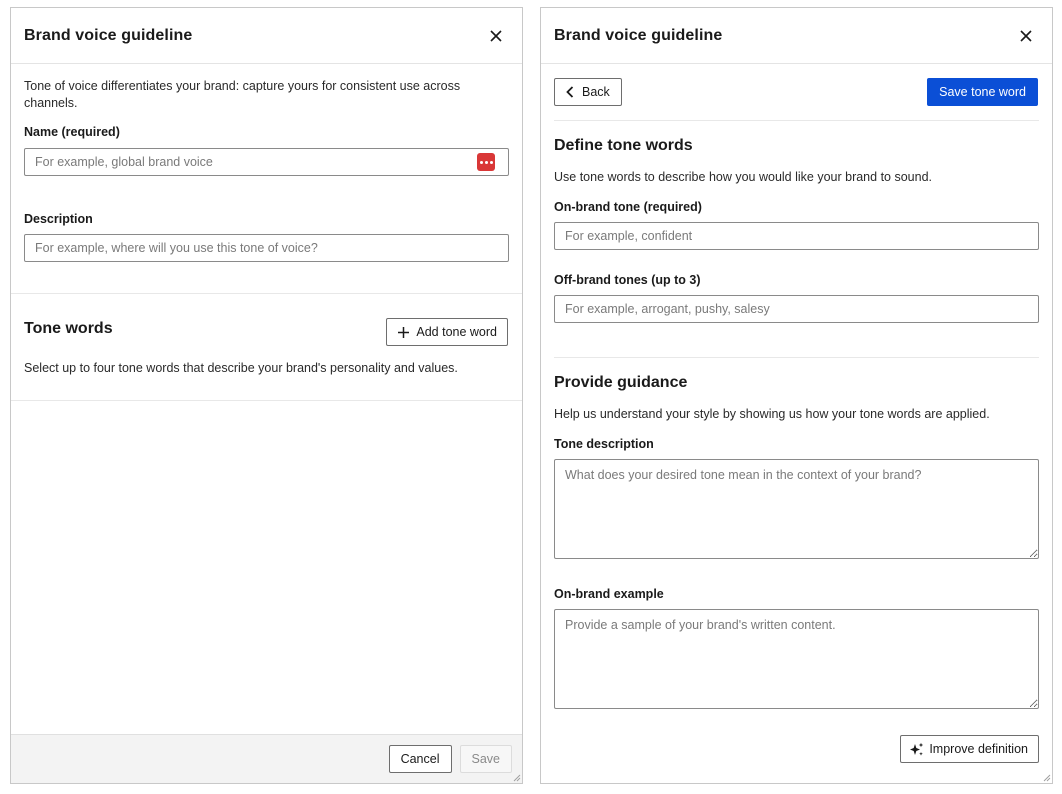 This screenshot has width=1062, height=794. Describe the element at coordinates (604, 444) in the screenshot. I see `tone-description-label: Tone description` at that location.